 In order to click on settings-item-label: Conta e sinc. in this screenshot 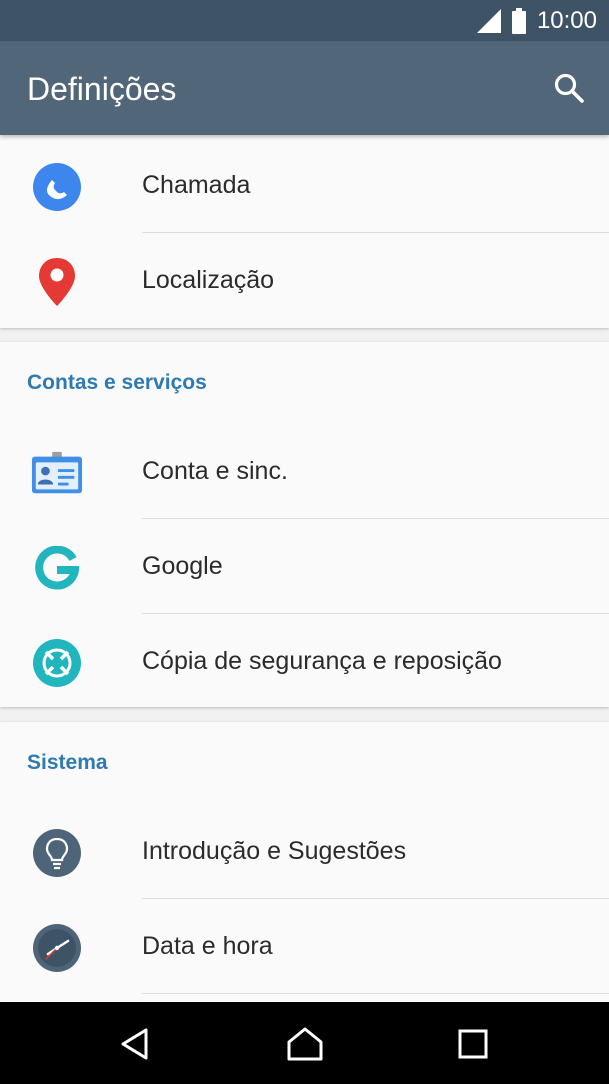, I will do `click(215, 471)`.